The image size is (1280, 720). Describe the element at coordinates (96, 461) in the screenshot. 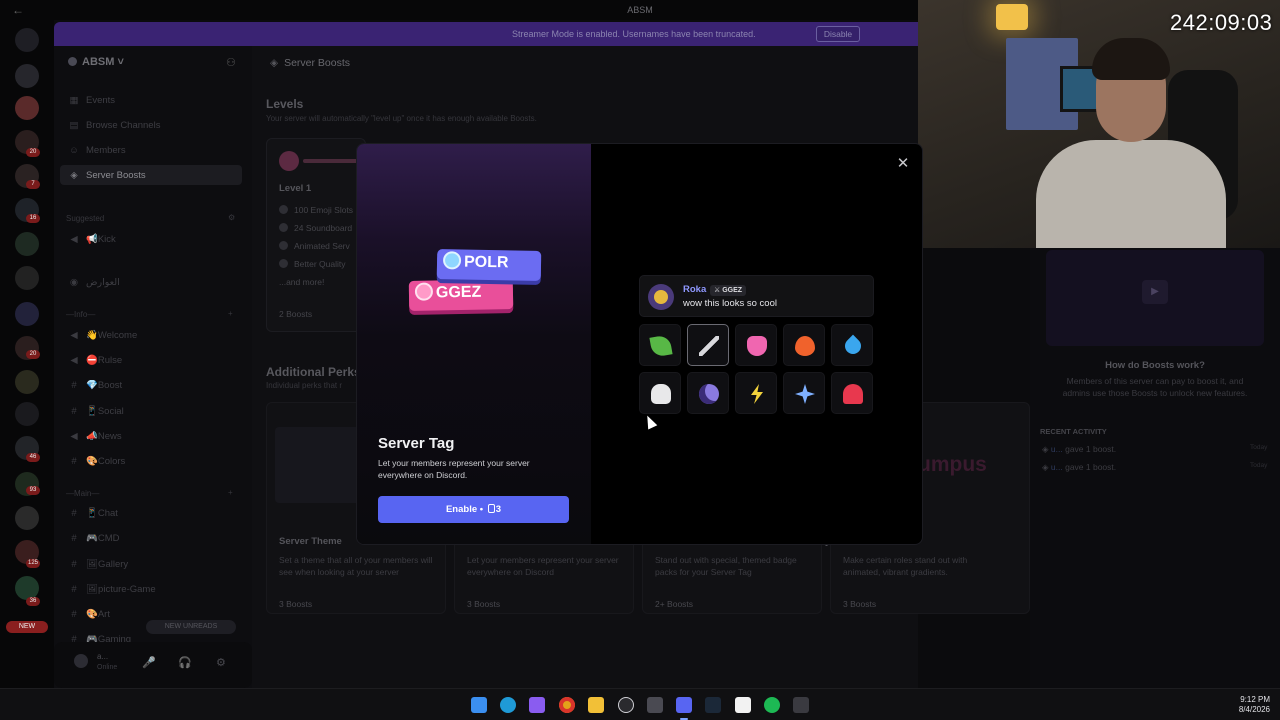

I see `channel-item: # 🎨Colors` at that location.